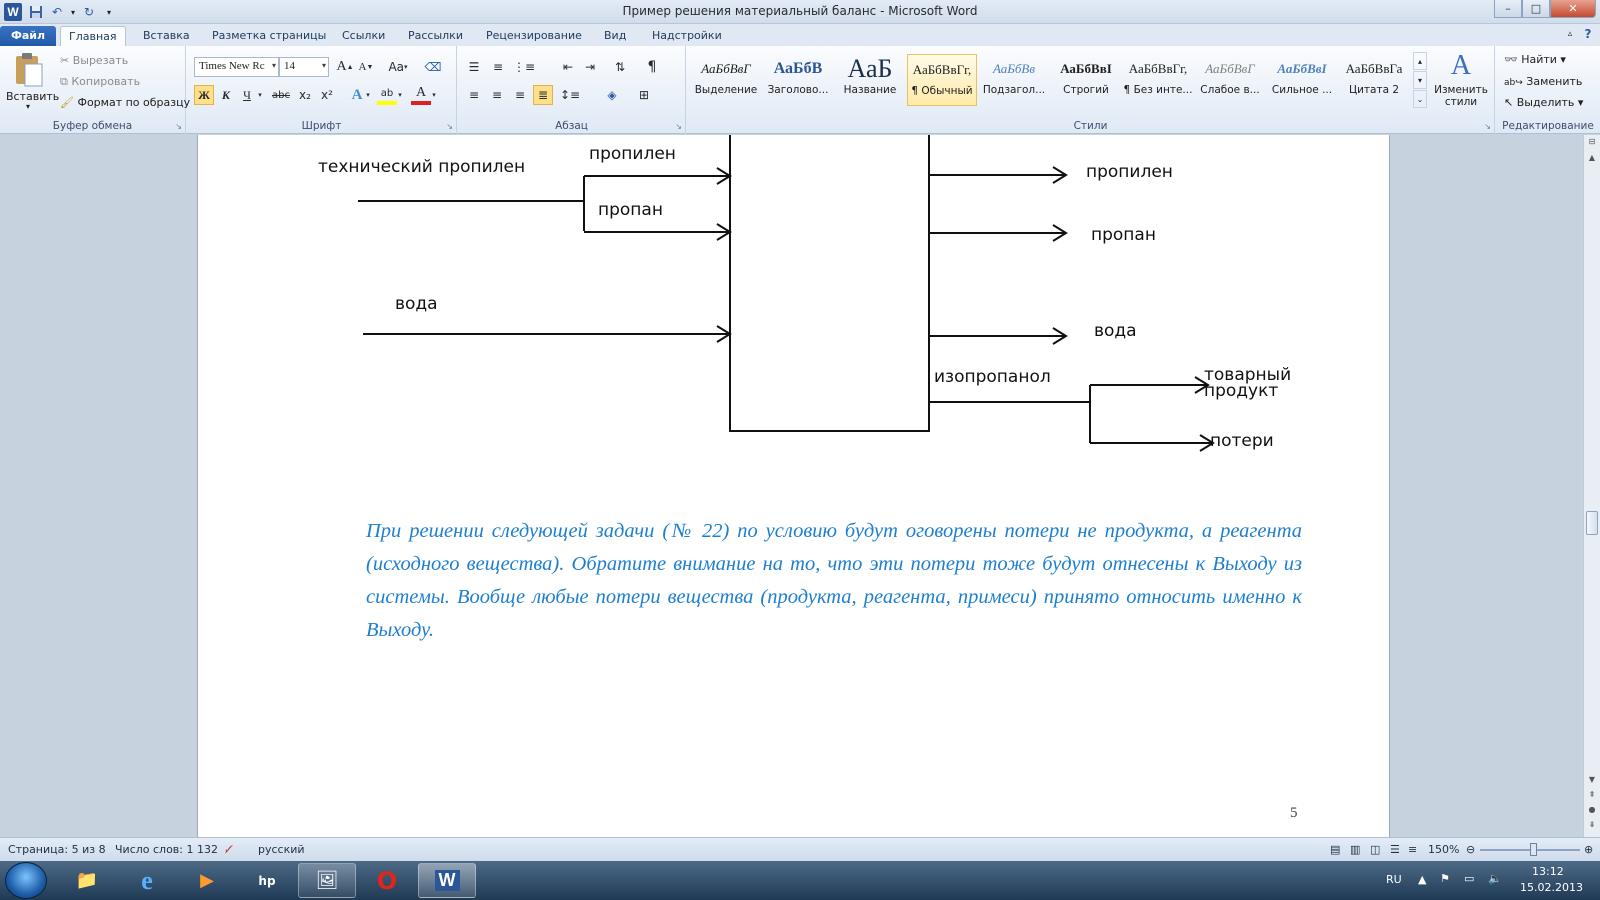 This screenshot has height=900, width=1600. Describe the element at coordinates (1543, 102) in the screenshot. I see `select-button: ↖ Выделить ▾` at that location.